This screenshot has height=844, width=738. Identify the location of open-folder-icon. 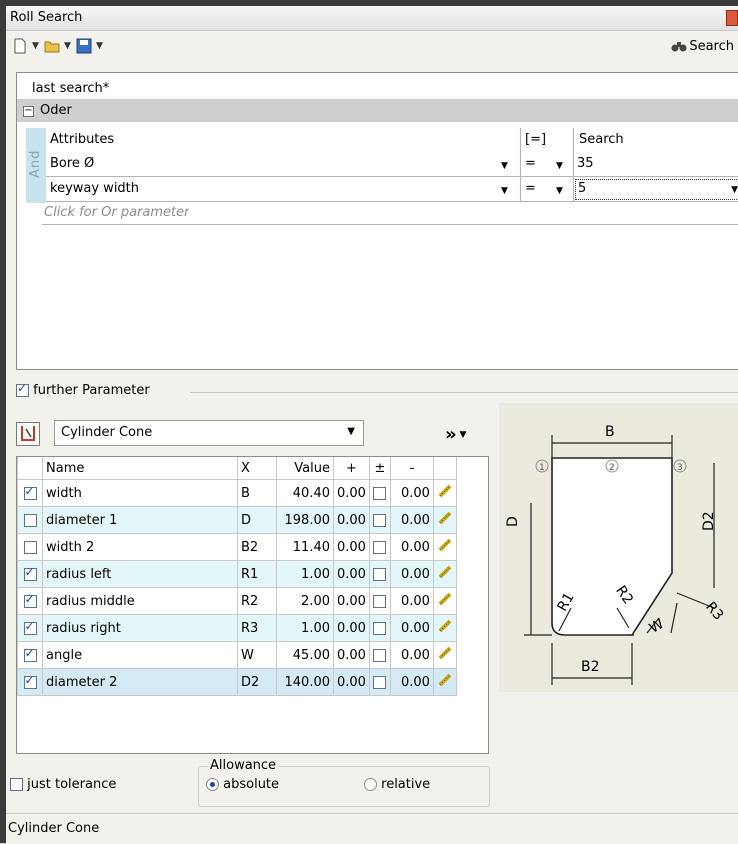
(52, 46).